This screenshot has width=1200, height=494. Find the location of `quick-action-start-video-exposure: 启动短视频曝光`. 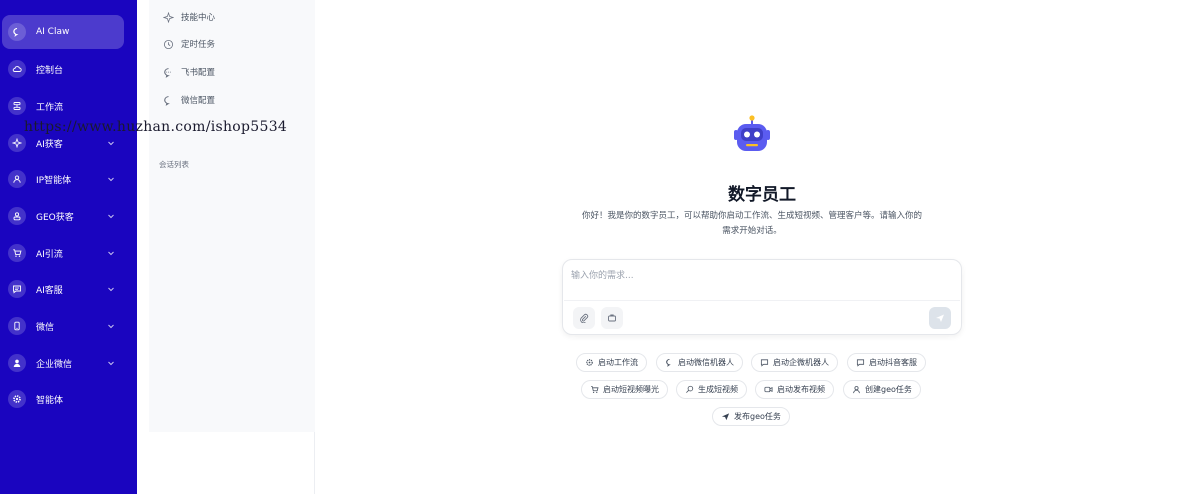

quick-action-start-video-exposure: 启动短视频曝光 is located at coordinates (624, 389).